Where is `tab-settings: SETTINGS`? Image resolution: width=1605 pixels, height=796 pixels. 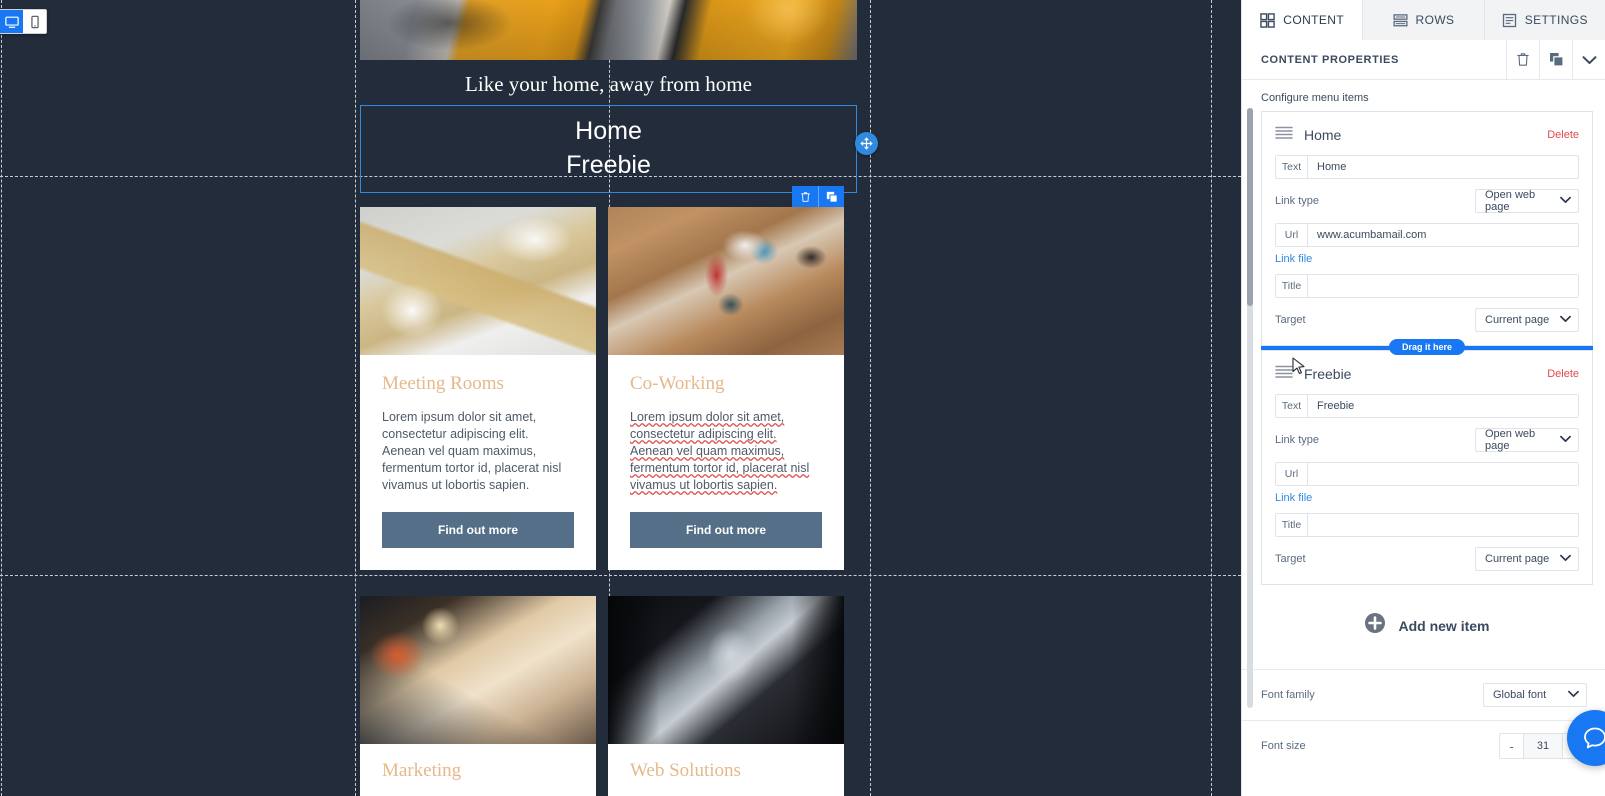 tab-settings: SETTINGS is located at coordinates (1544, 20).